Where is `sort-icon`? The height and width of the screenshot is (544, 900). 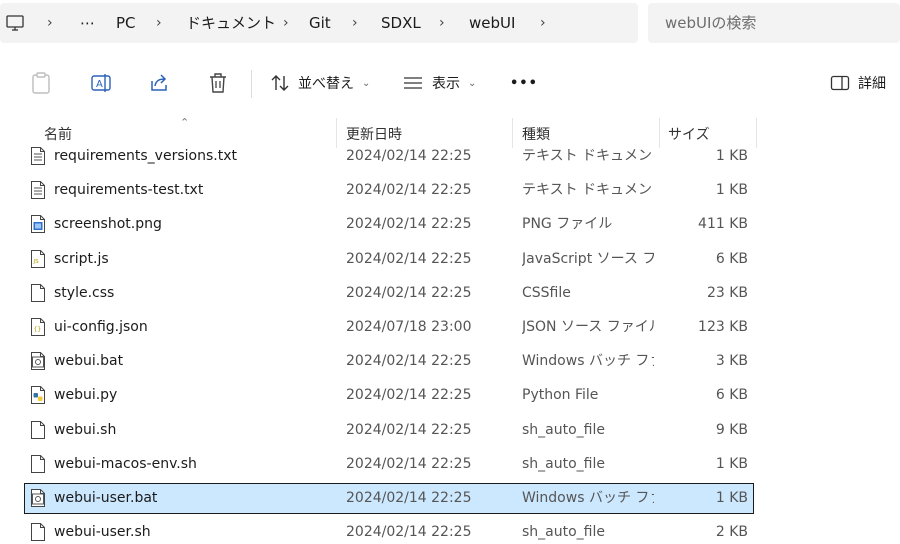 sort-icon is located at coordinates (280, 83).